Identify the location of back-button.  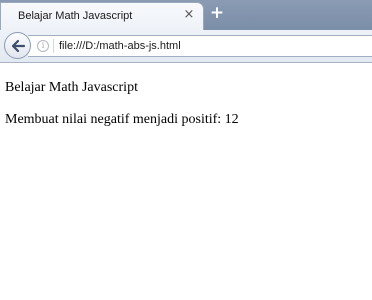
(17, 45).